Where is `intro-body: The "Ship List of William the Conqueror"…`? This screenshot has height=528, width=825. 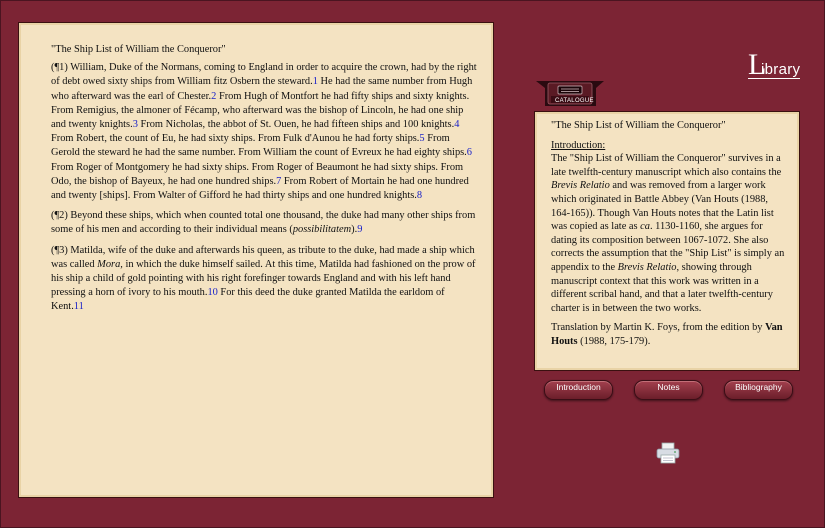
intro-body: The "Ship List of William the Conqueror"… is located at coordinates (669, 233).